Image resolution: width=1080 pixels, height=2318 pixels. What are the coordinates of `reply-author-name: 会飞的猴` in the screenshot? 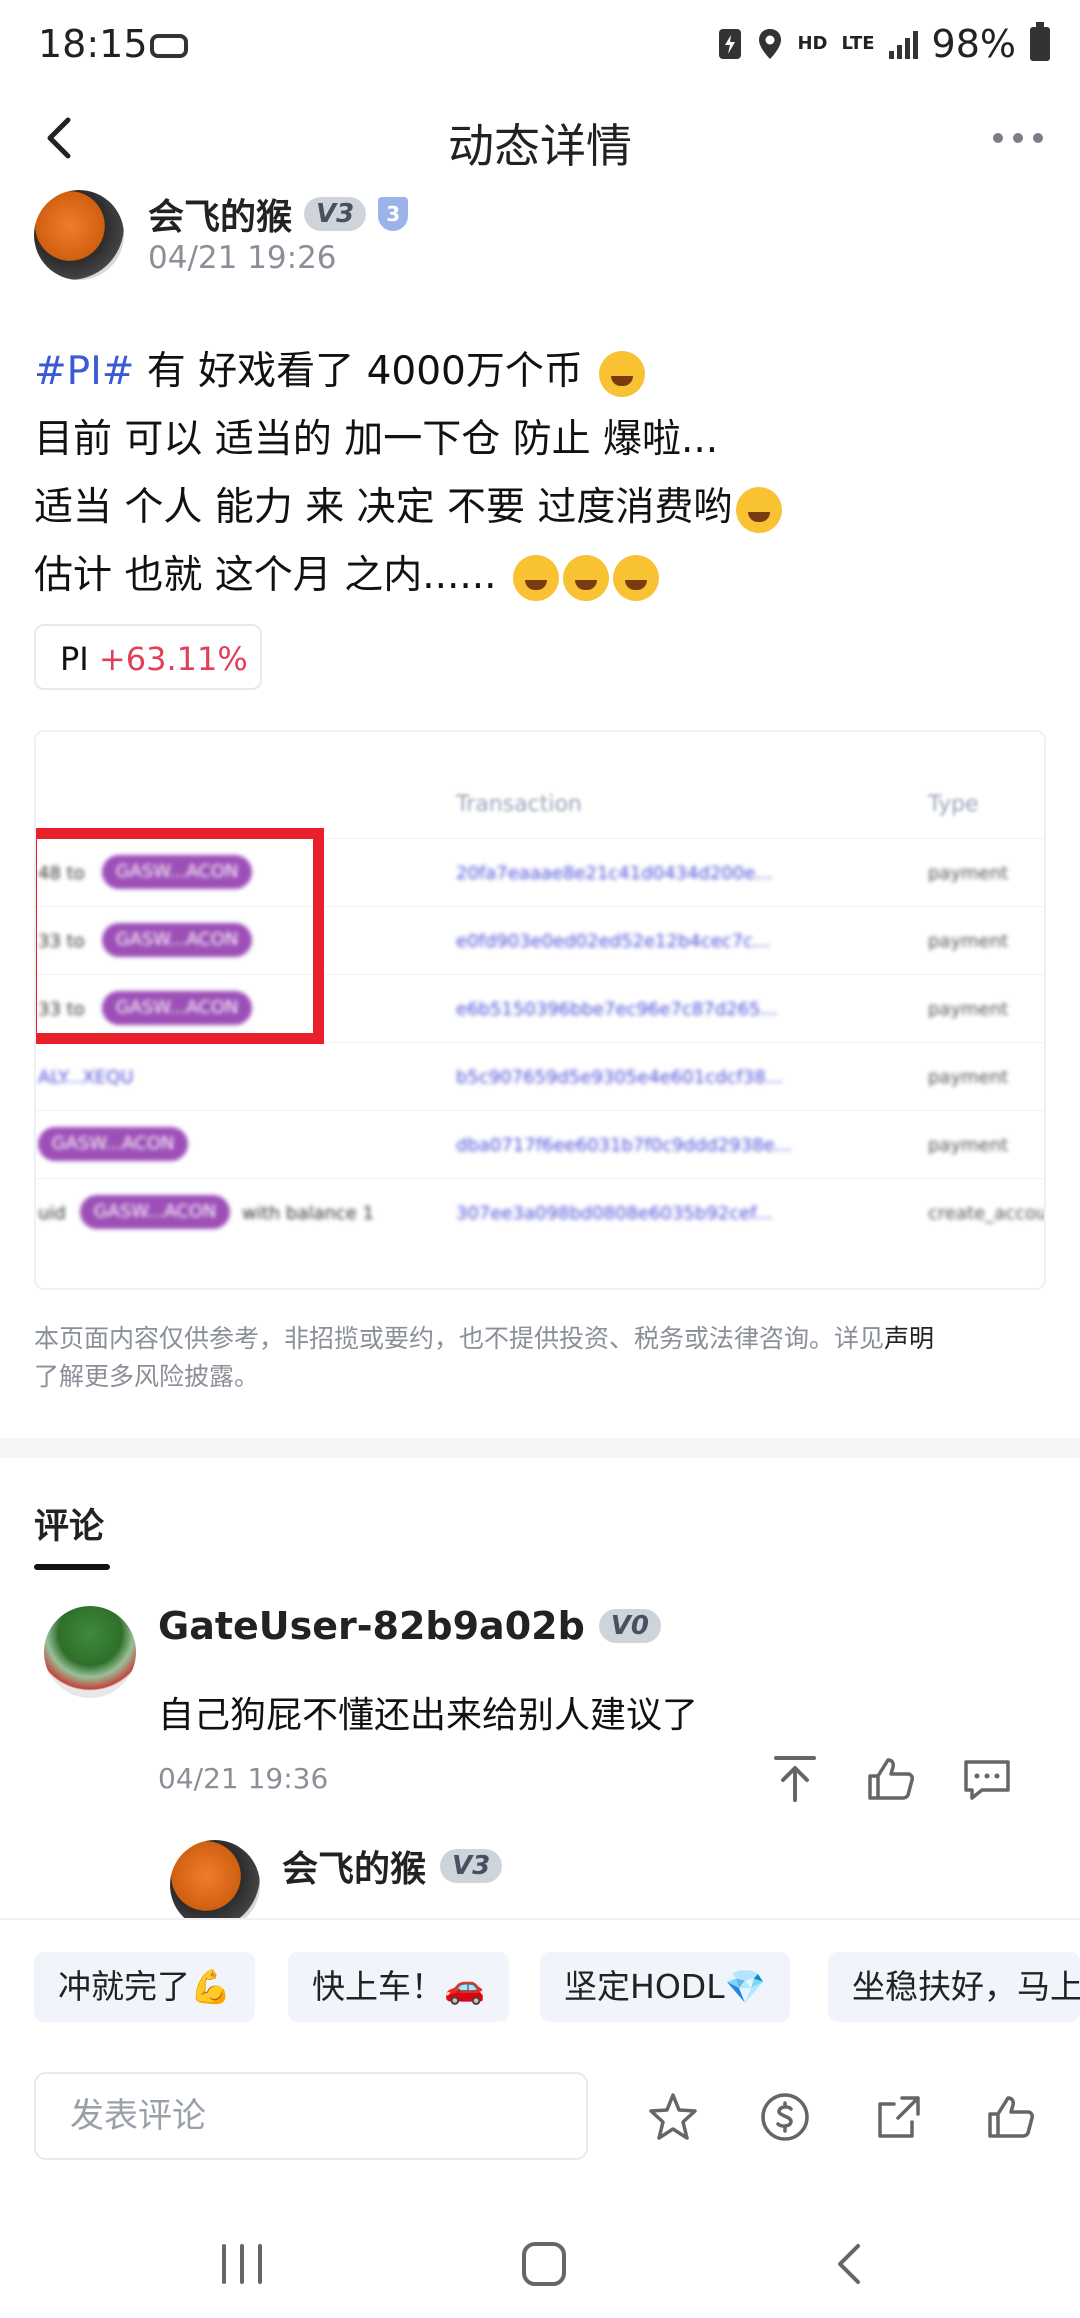 It's located at (354, 1866).